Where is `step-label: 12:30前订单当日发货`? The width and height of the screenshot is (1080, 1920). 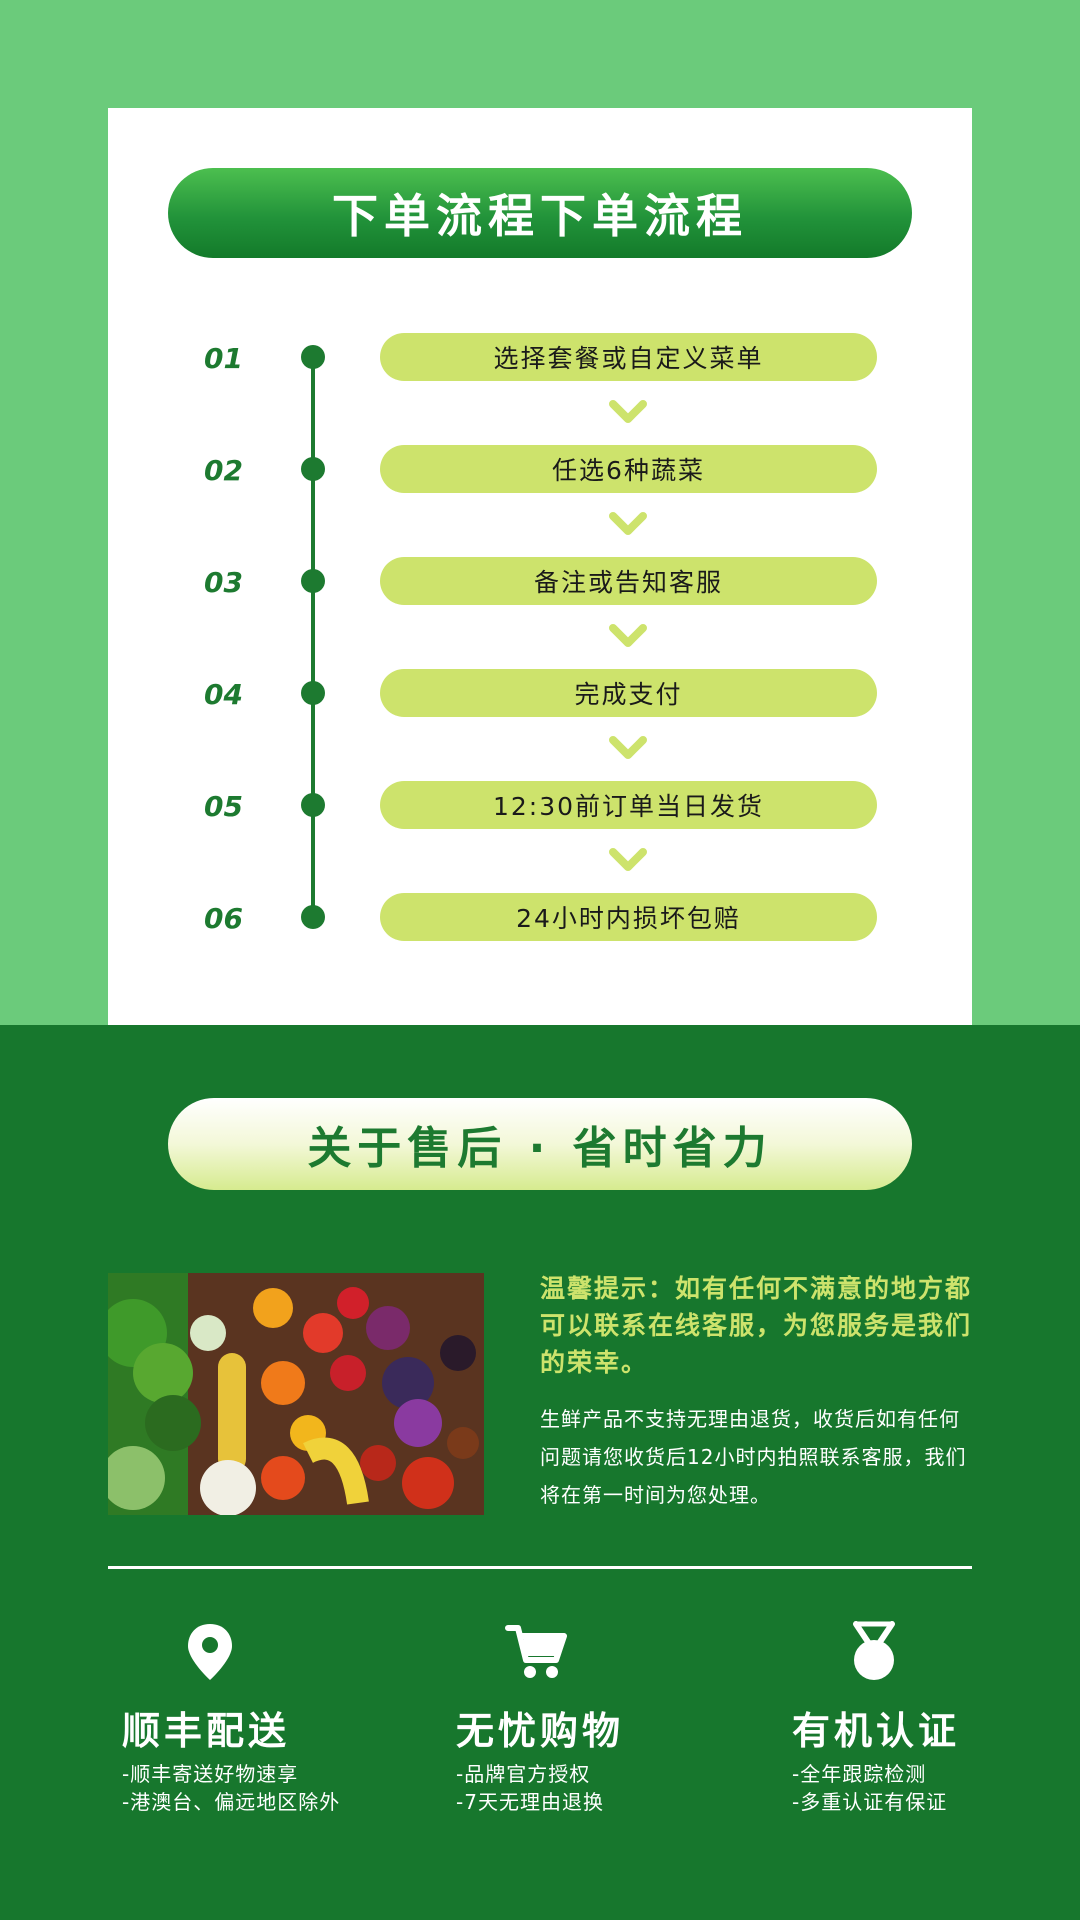
step-label: 12:30前订单当日发货 is located at coordinates (628, 806).